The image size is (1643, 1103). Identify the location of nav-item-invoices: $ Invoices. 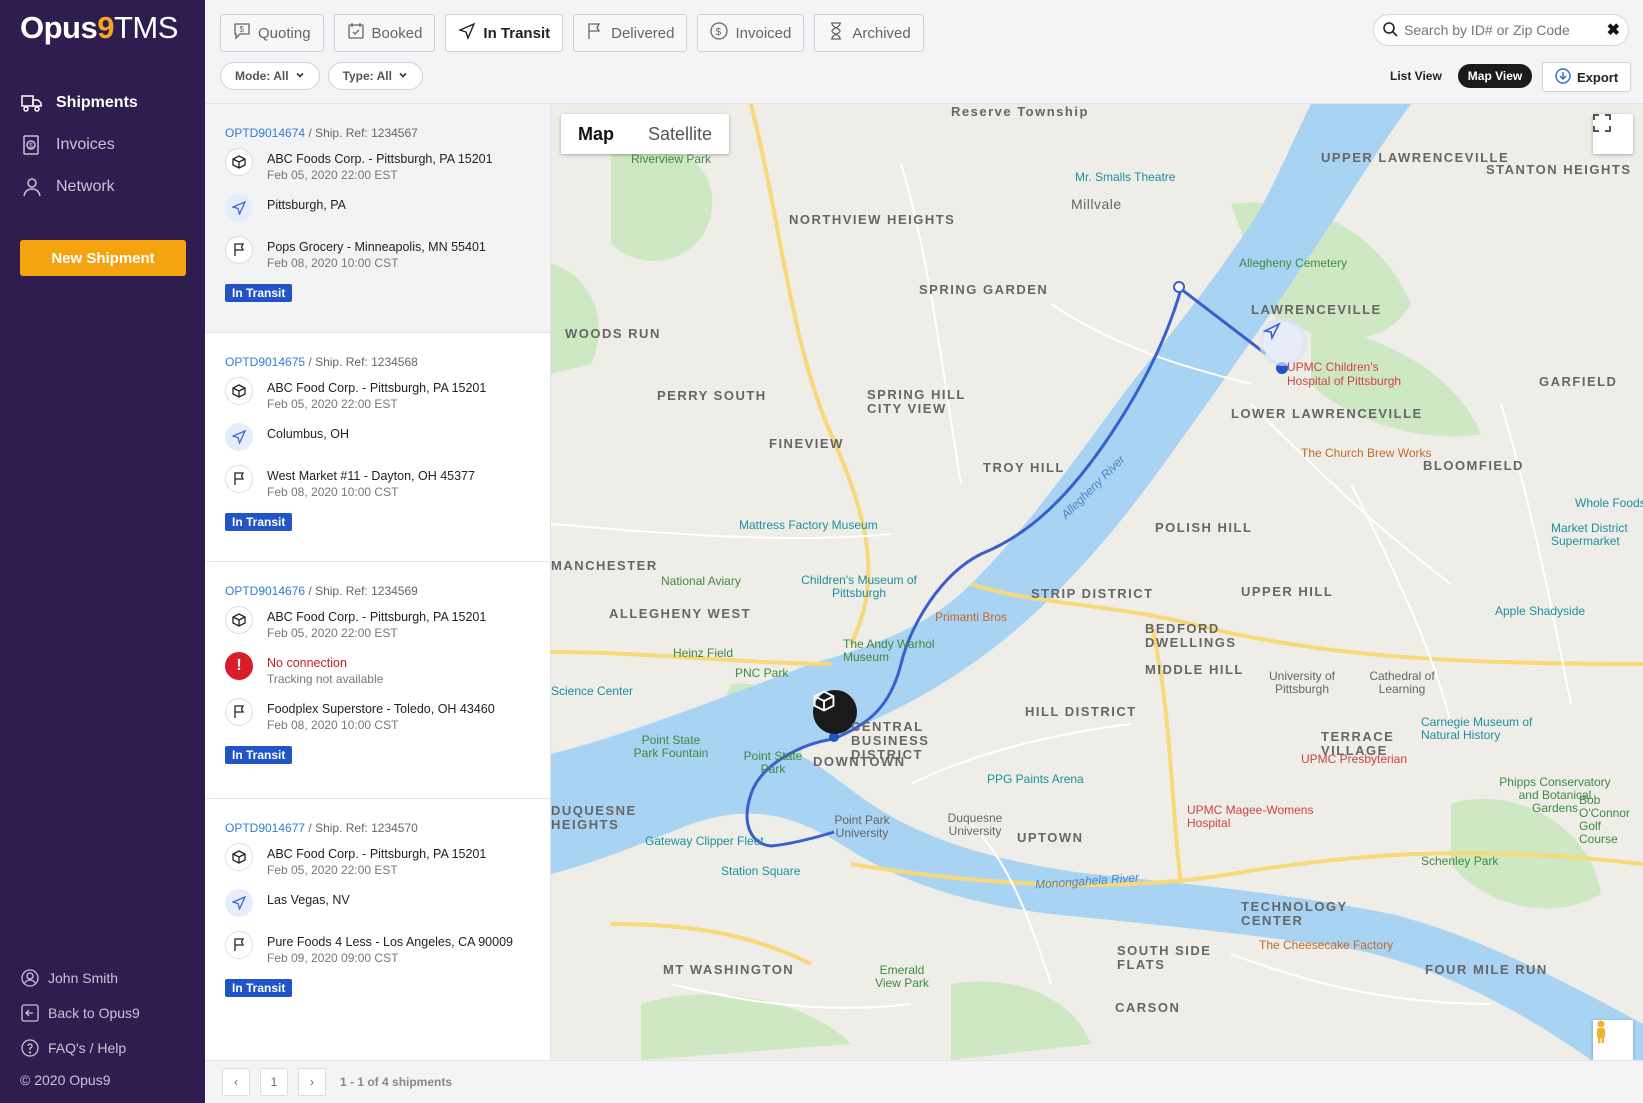
(79, 145).